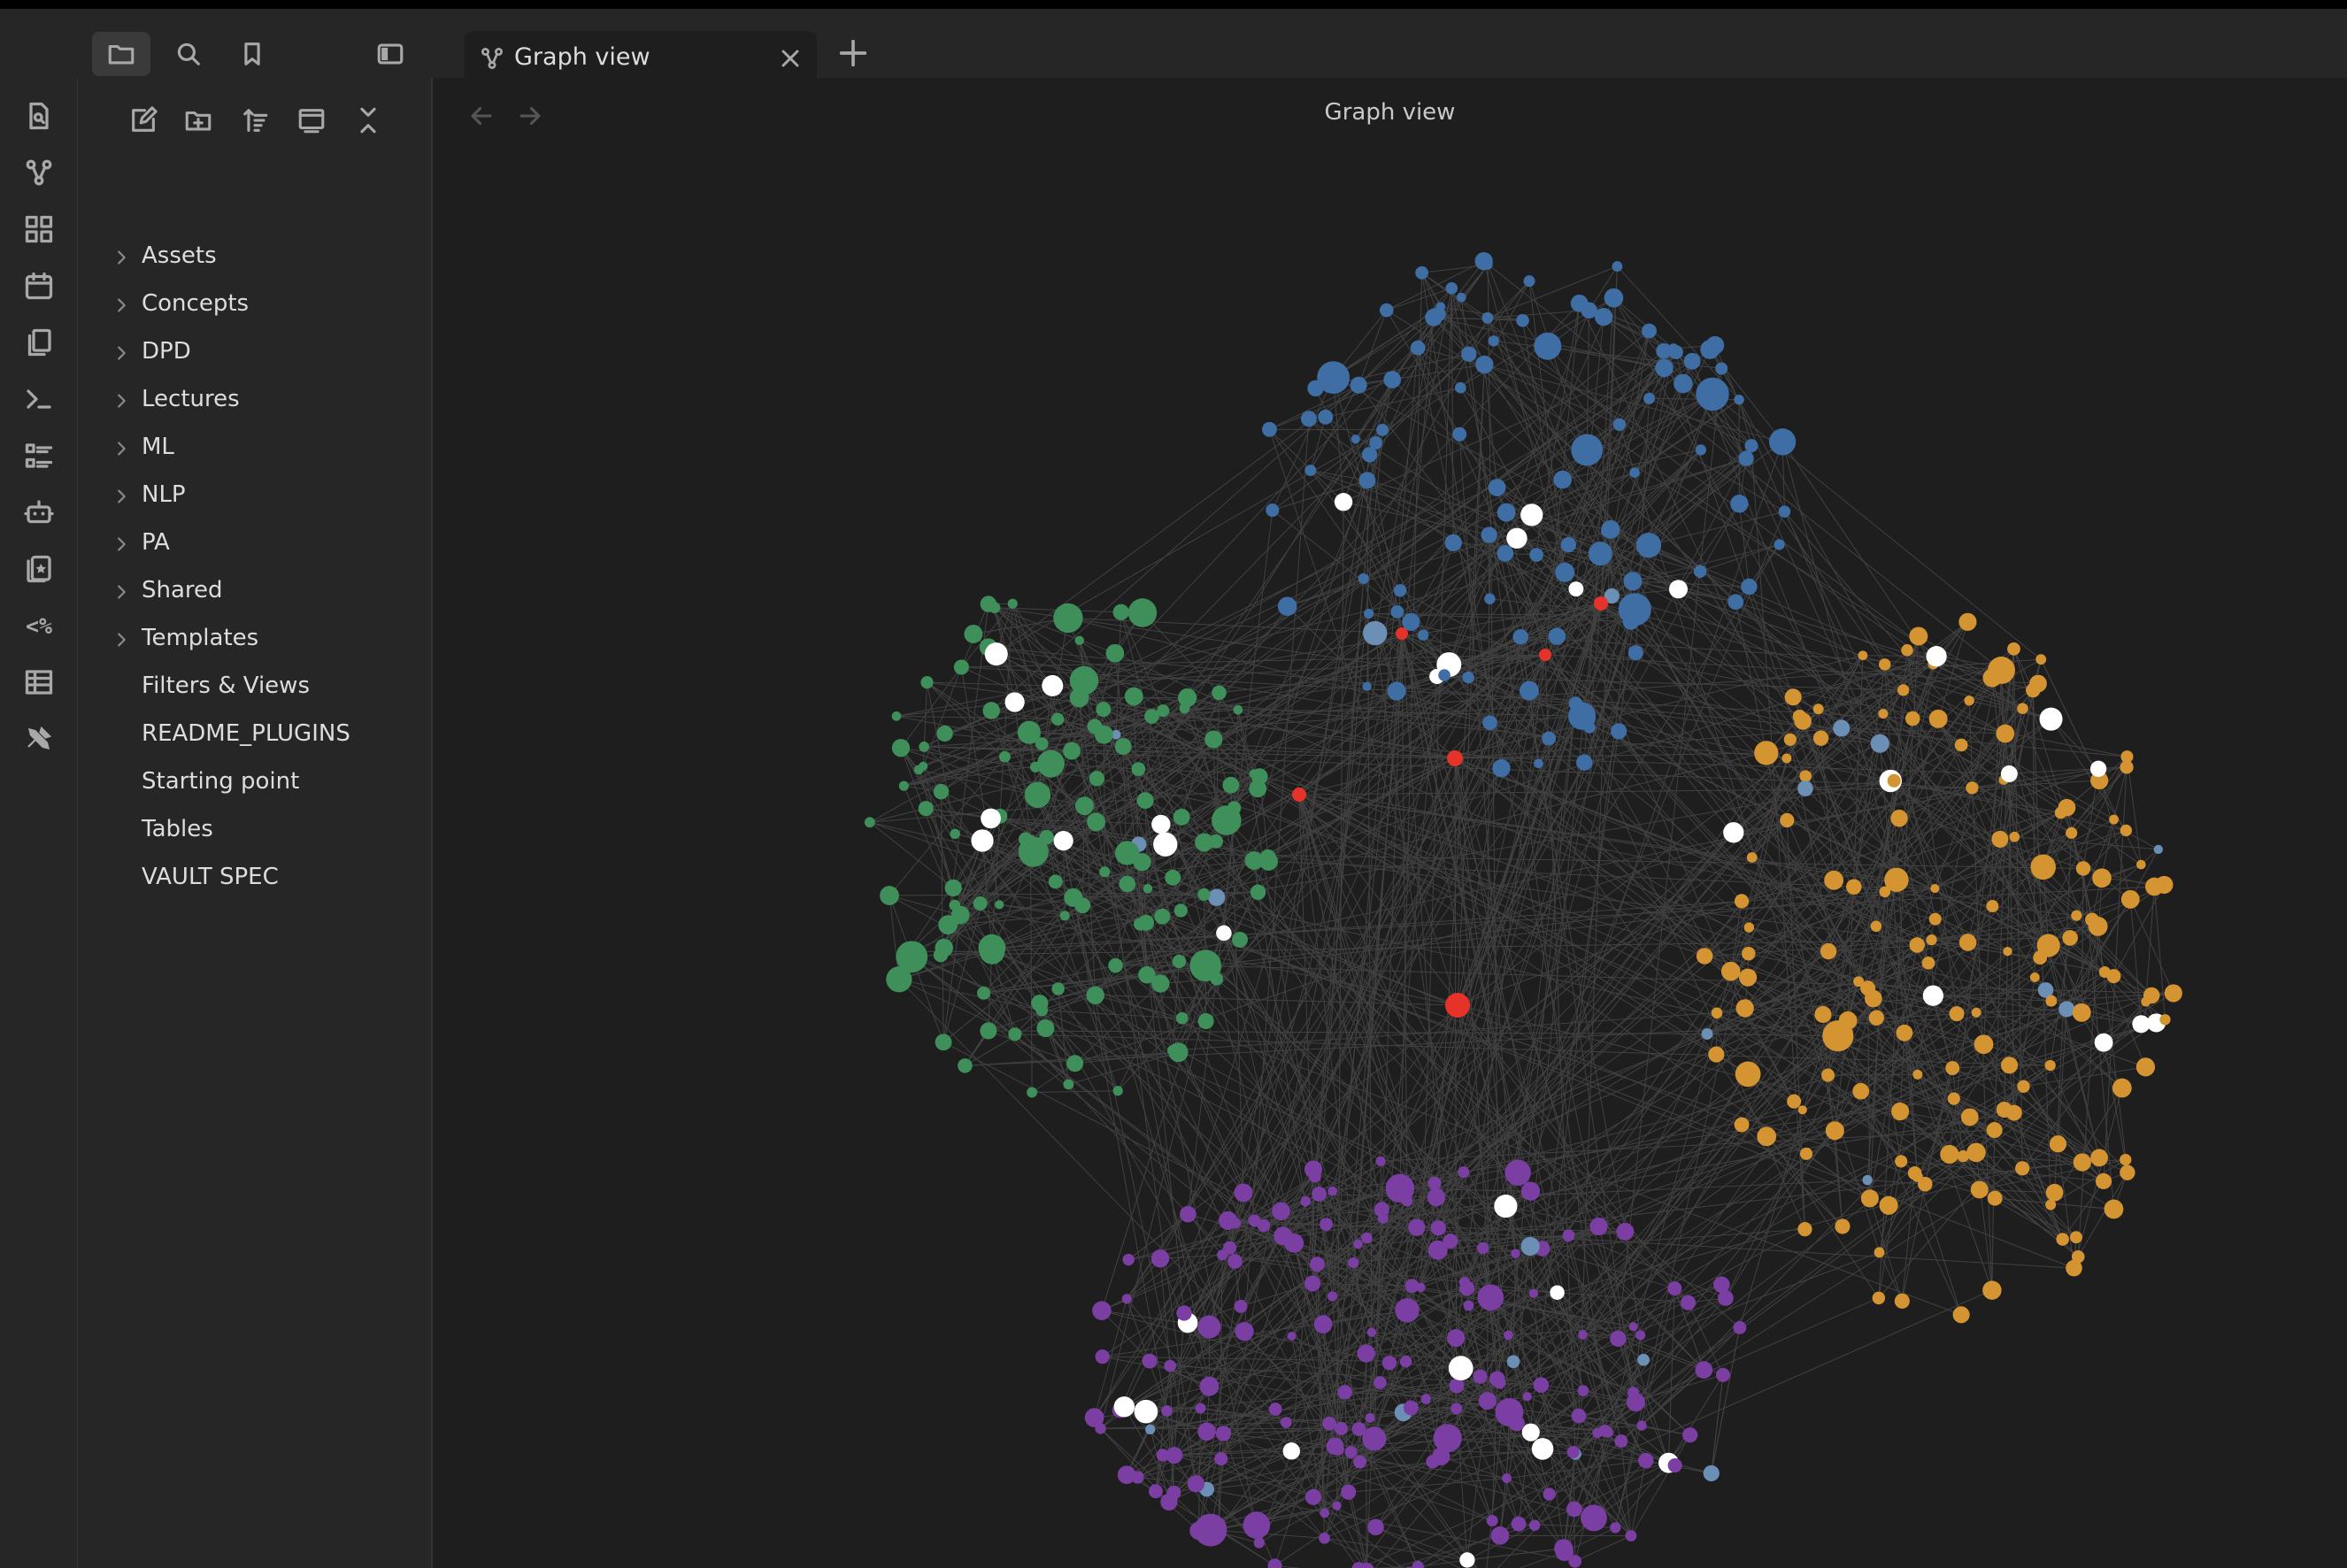 This screenshot has height=1568, width=2347. What do you see at coordinates (254, 640) in the screenshot?
I see `folder-item: Templates` at bounding box center [254, 640].